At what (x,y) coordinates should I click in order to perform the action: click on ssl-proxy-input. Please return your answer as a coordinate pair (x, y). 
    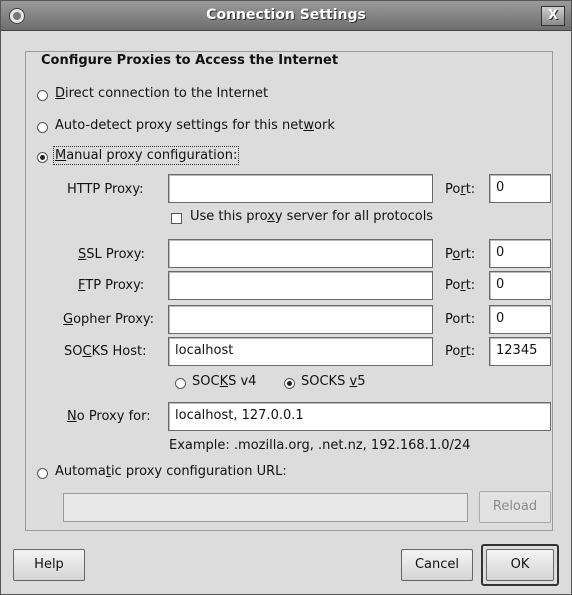
    Looking at the image, I should click on (300, 253).